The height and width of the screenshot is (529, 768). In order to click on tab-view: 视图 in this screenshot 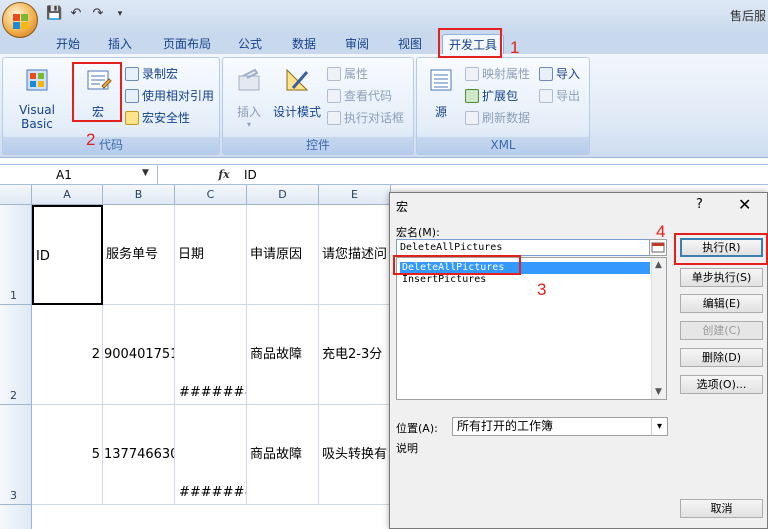, I will do `click(410, 44)`.